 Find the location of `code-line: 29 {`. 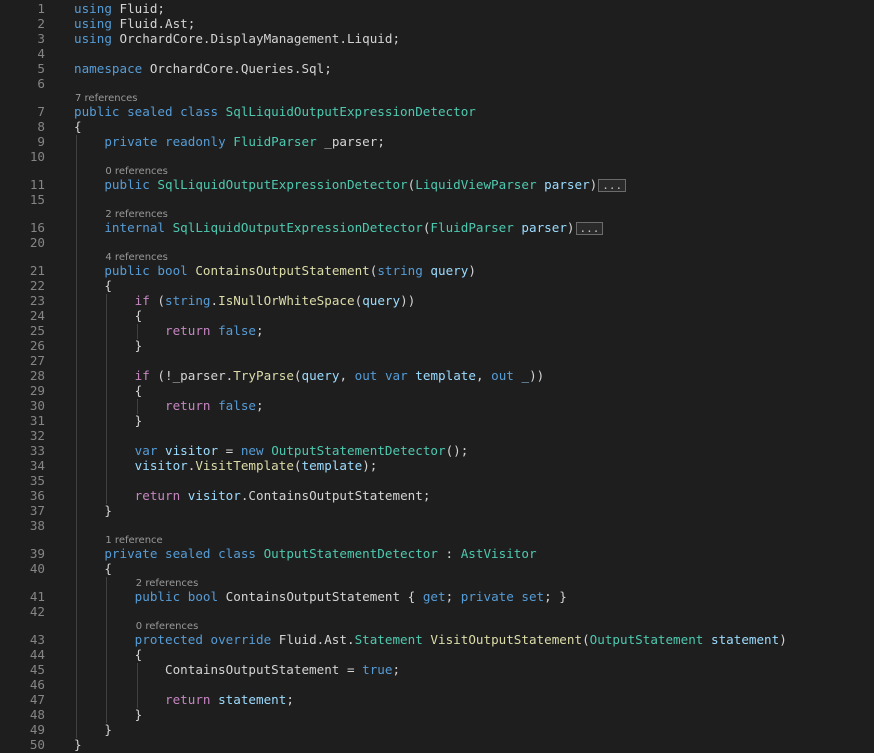

code-line: 29 { is located at coordinates (437, 391).